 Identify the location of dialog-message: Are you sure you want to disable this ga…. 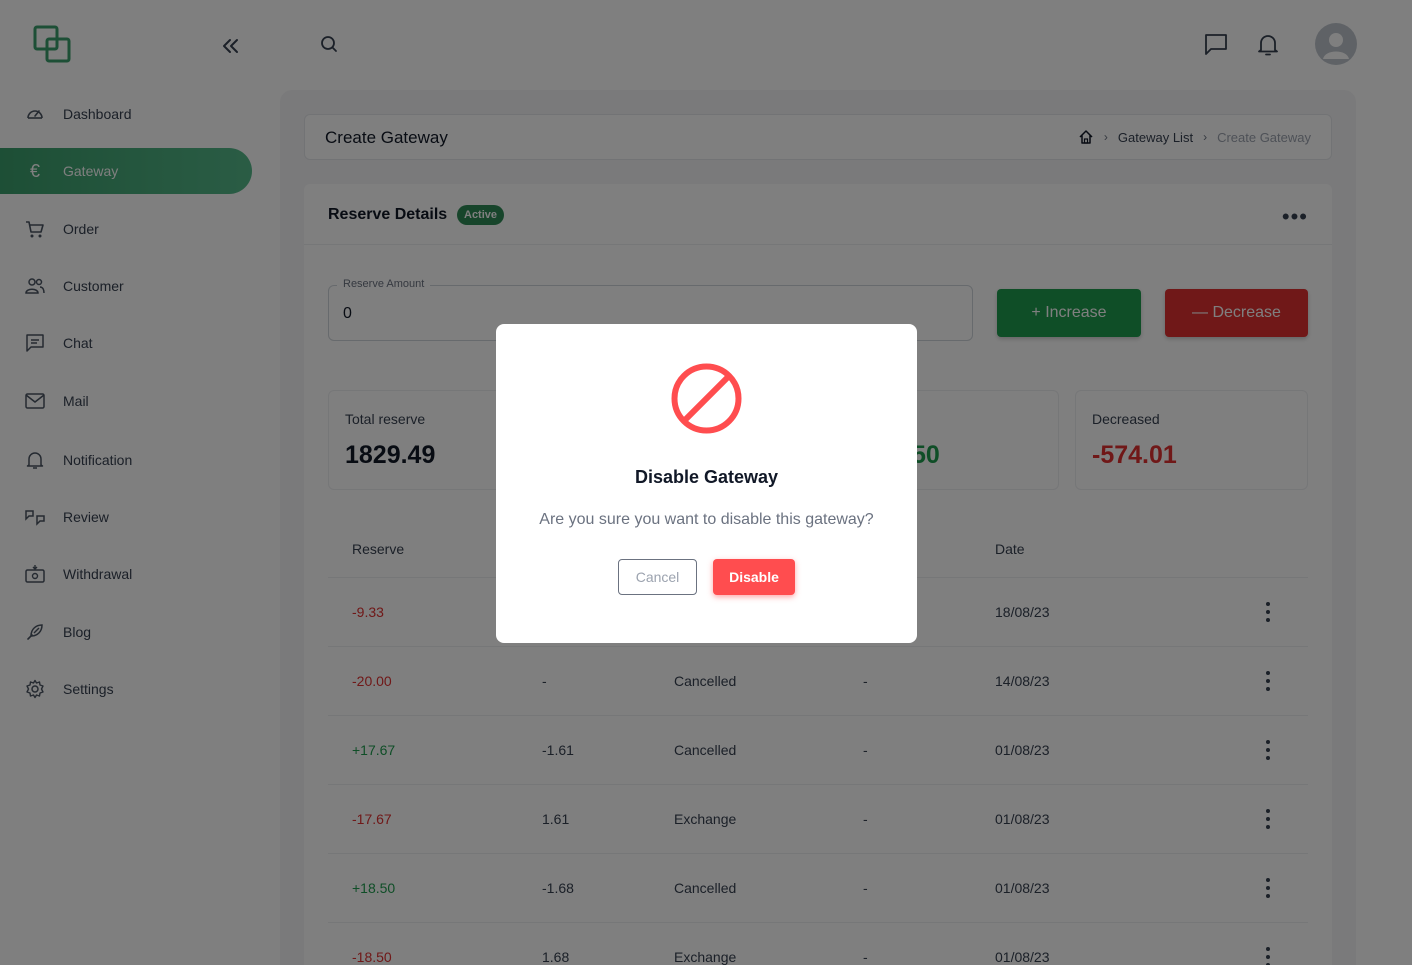
(706, 519).